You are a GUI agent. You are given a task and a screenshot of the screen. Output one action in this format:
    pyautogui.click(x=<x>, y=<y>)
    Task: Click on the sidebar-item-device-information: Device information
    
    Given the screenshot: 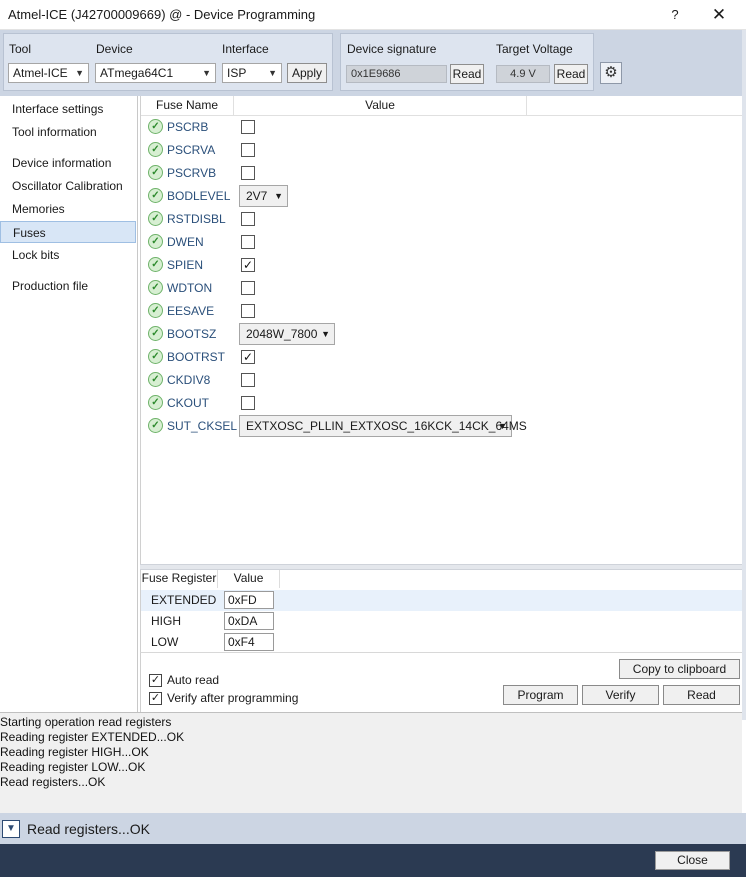 What is the action you would take?
    pyautogui.click(x=68, y=163)
    